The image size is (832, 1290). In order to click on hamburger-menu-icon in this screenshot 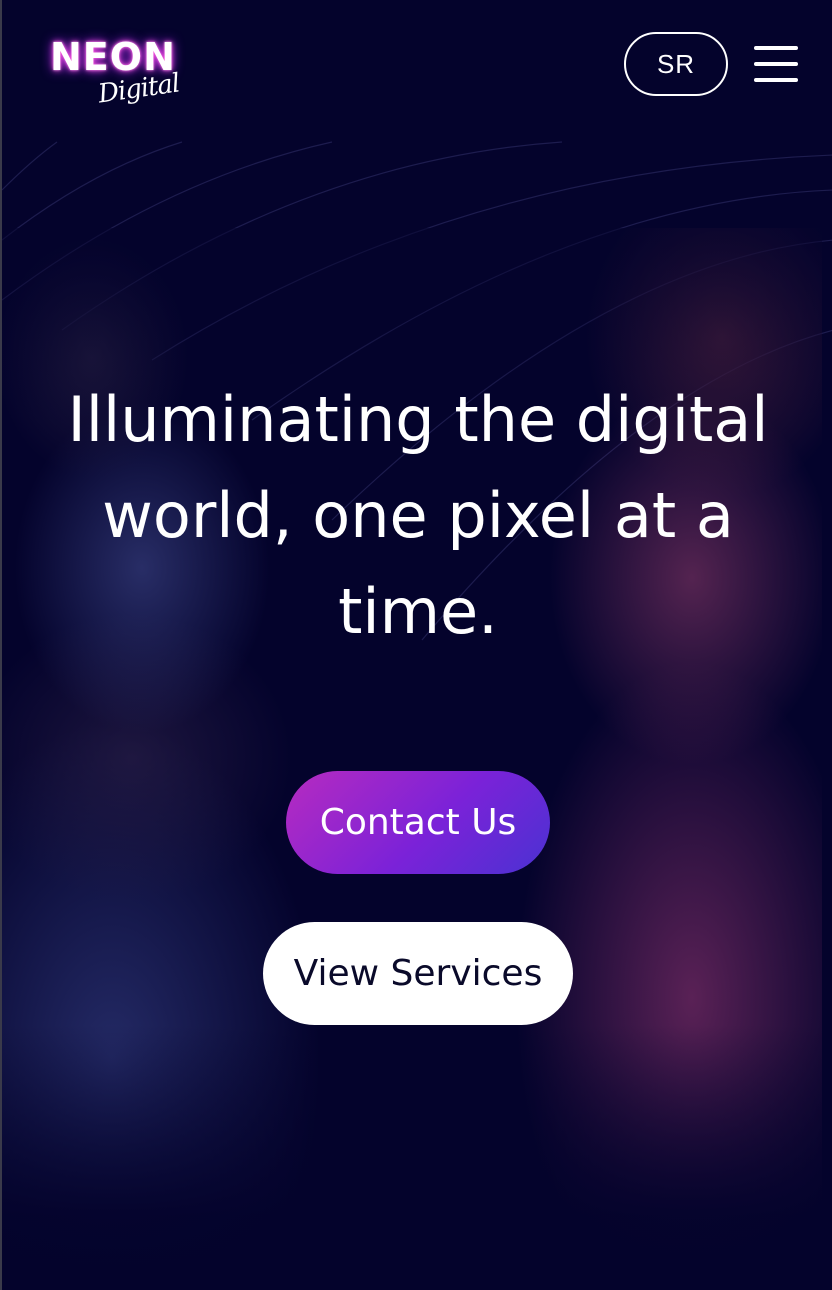, I will do `click(776, 64)`.